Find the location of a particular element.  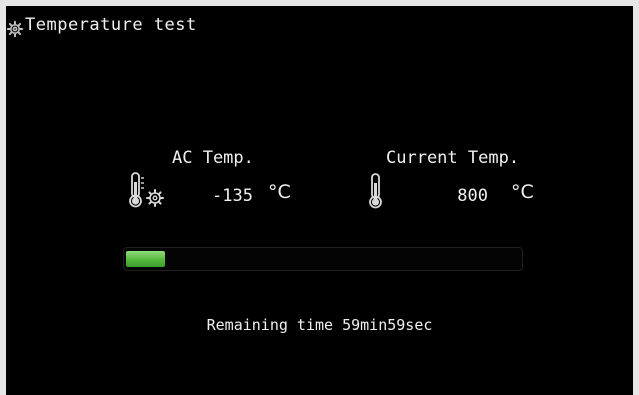

remaining-time-text: Remaining time 59min59sec is located at coordinates (319, 325).